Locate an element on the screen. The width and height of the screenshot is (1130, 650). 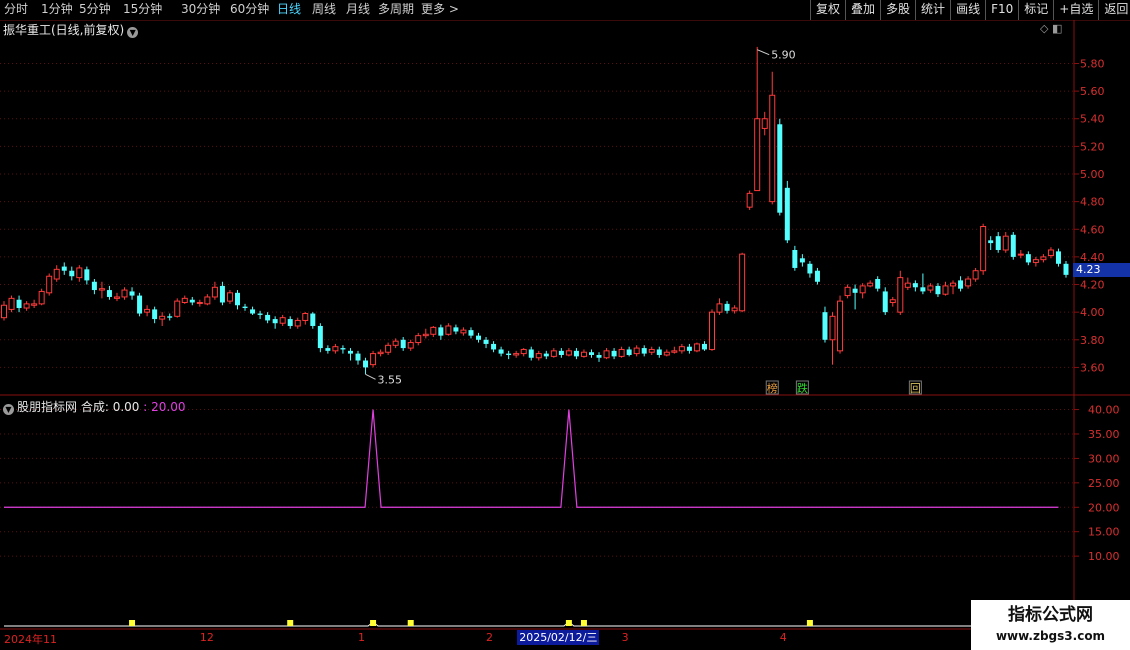
indicator-series-value: 0.00 is located at coordinates (126, 407).